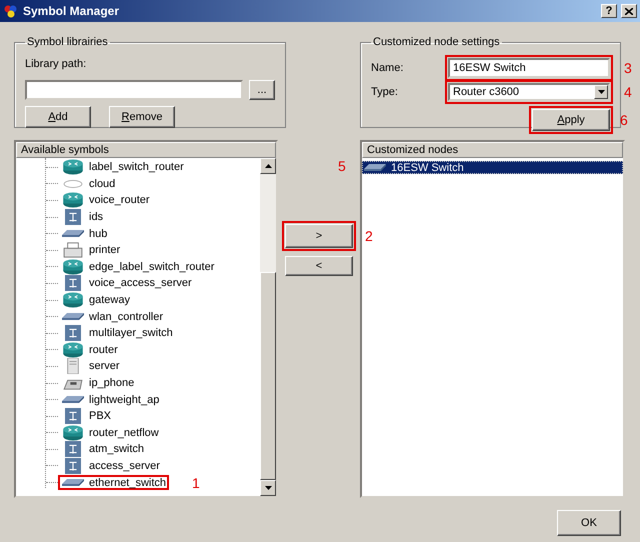 The width and height of the screenshot is (640, 542). Describe the element at coordinates (98, 234) in the screenshot. I see `symbol-item: hub` at that location.